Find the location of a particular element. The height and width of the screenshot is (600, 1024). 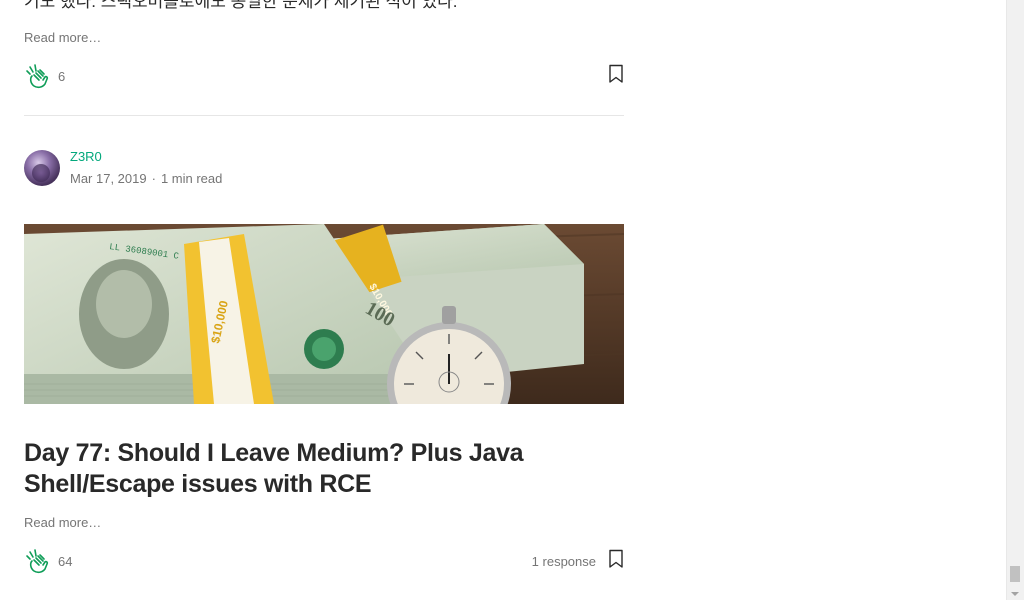

read-time: 1 min read is located at coordinates (191, 178).